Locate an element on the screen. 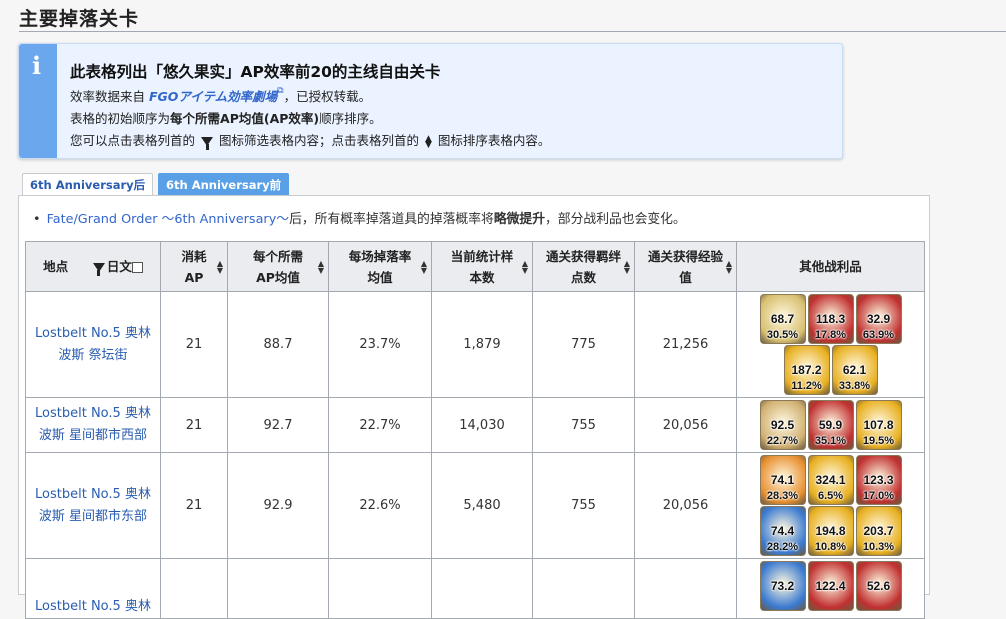 The height and width of the screenshot is (619, 1006). header-bond: 通关获得羁绊点数 ▲ ▼ is located at coordinates (583, 266).